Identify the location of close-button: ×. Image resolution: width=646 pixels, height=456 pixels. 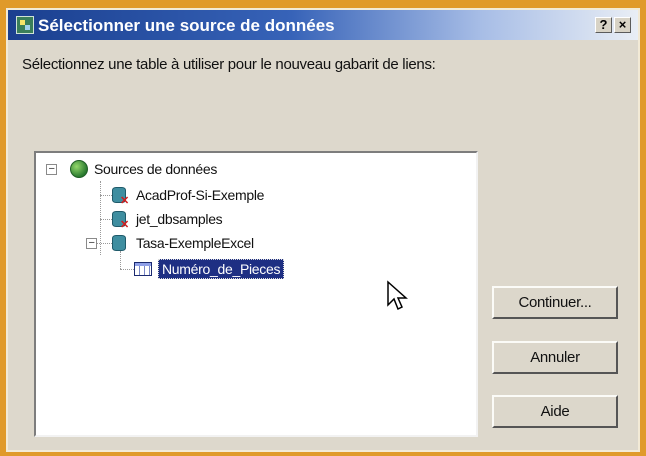
(622, 25).